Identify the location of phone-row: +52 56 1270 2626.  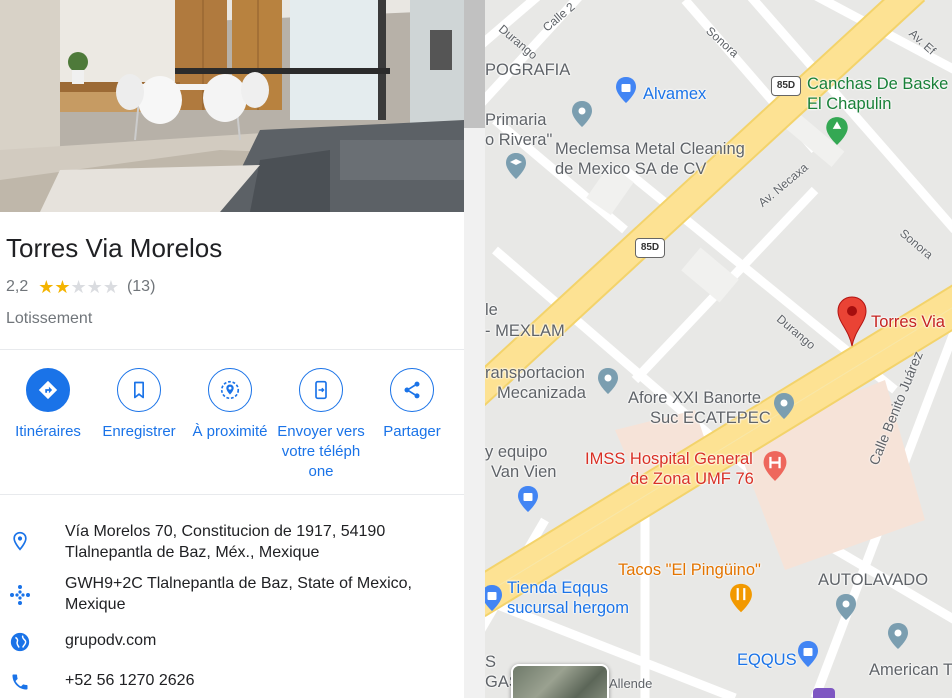
(232, 682).